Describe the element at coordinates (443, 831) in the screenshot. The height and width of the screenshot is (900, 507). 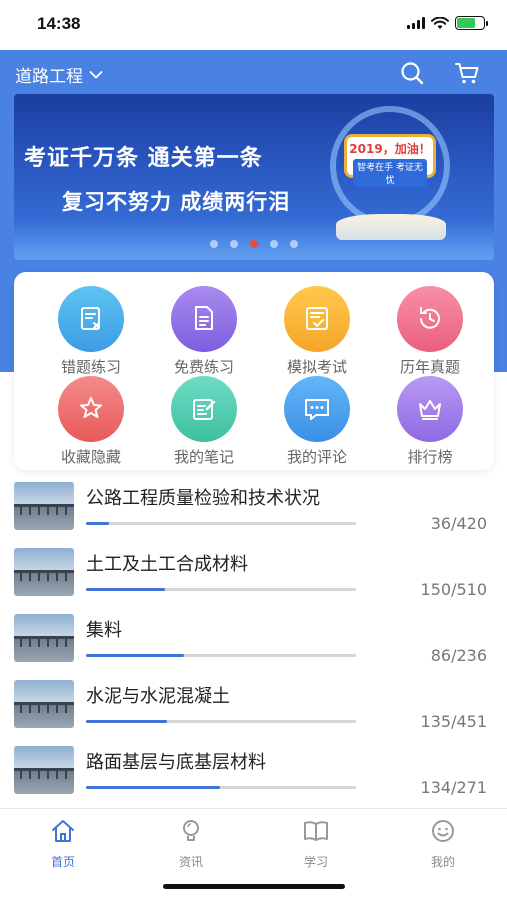
I see `profile-icon` at that location.